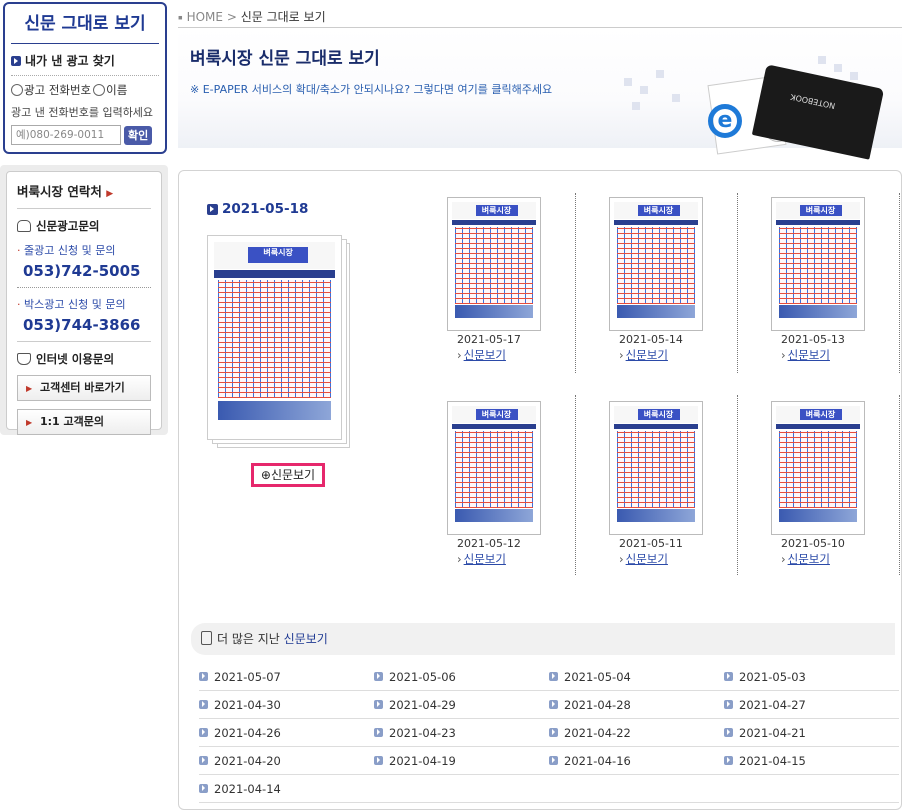 The width and height of the screenshot is (905, 810). I want to click on archive-date-label: 2021-05-03, so click(772, 676).